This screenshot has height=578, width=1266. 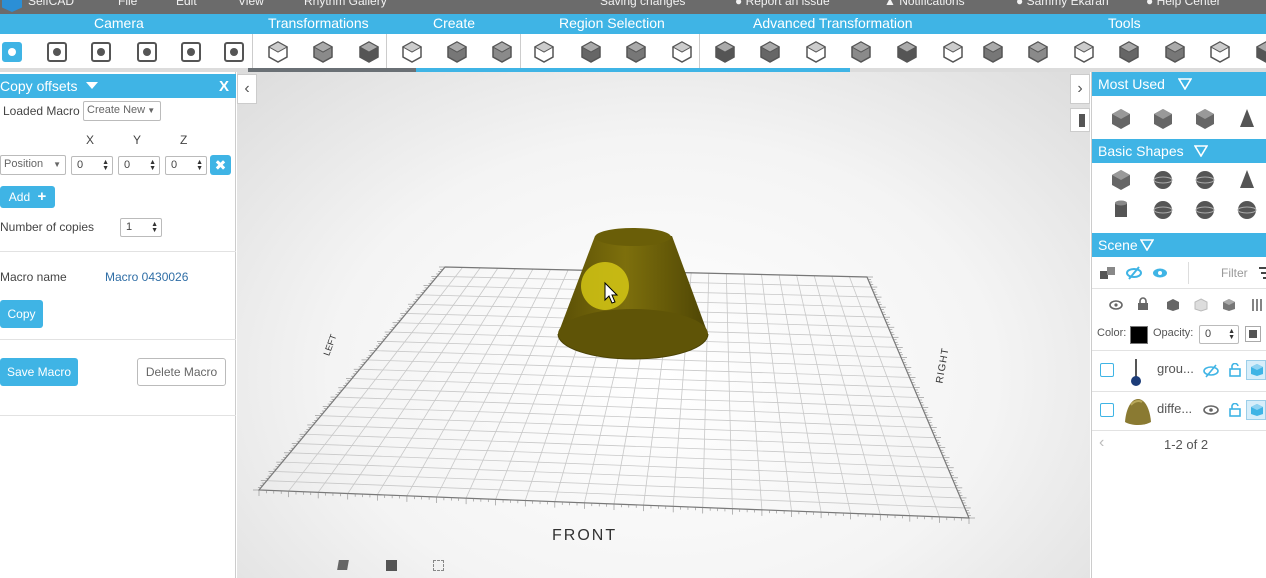 I want to click on number-of-copies-input: 1 ▲ ▼, so click(x=141, y=227).